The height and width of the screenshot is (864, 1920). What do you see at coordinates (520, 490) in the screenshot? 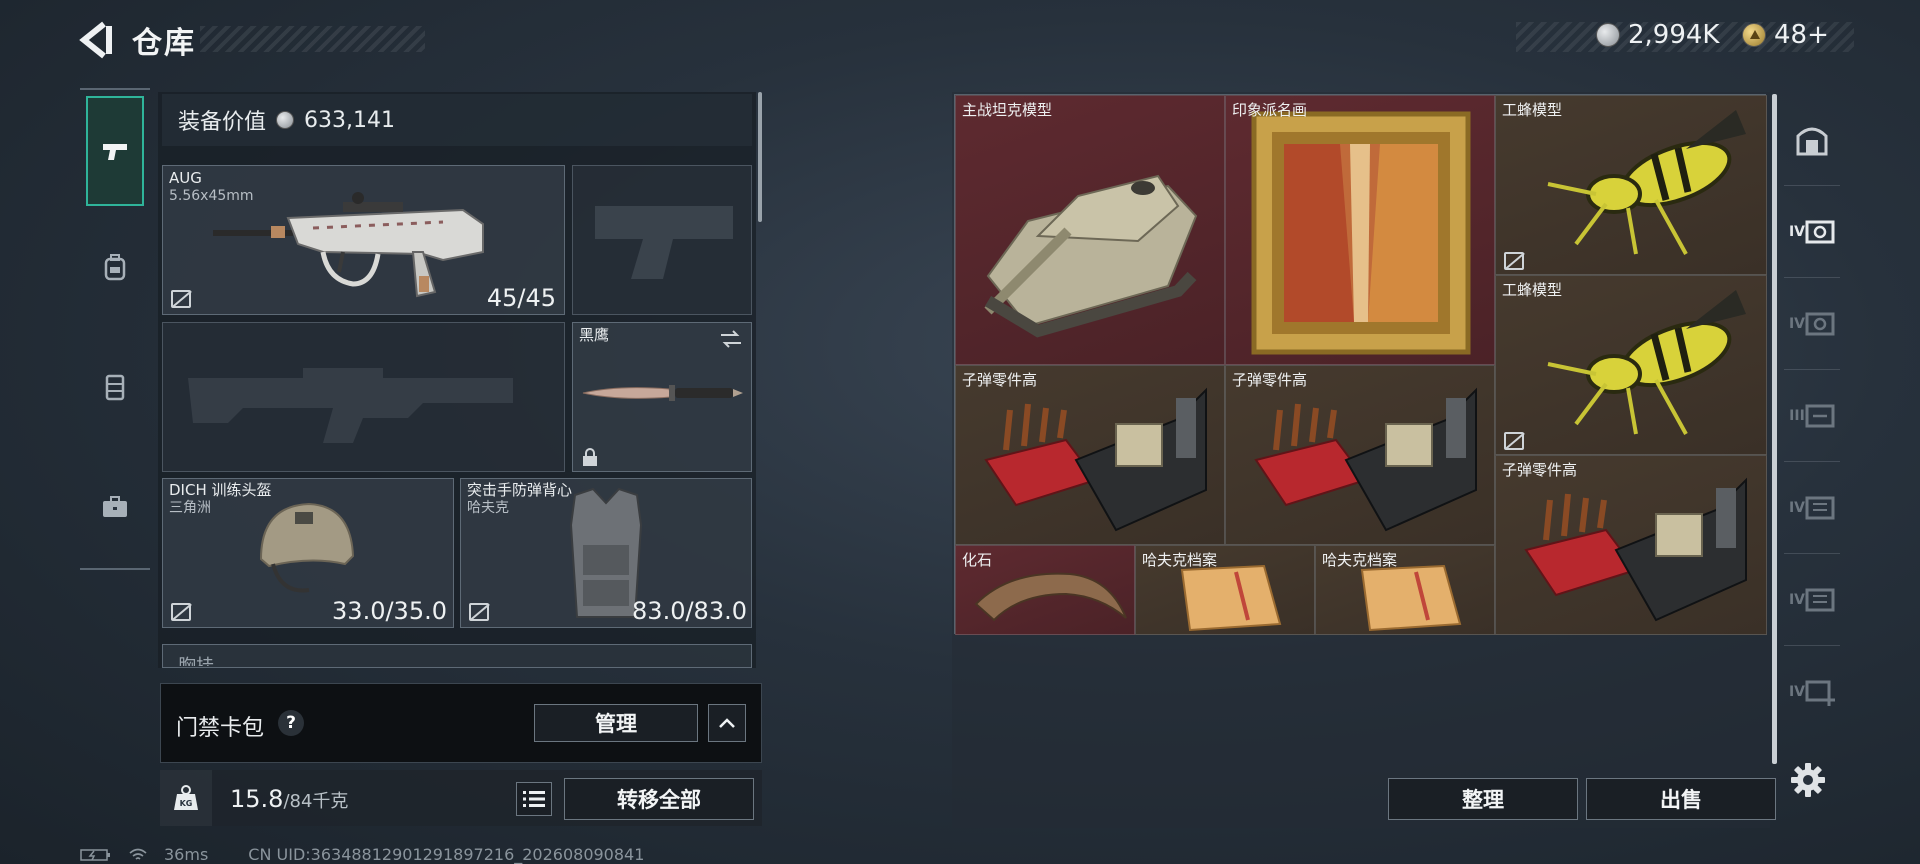
I see `armor-name: 突击手防弹背心` at bounding box center [520, 490].